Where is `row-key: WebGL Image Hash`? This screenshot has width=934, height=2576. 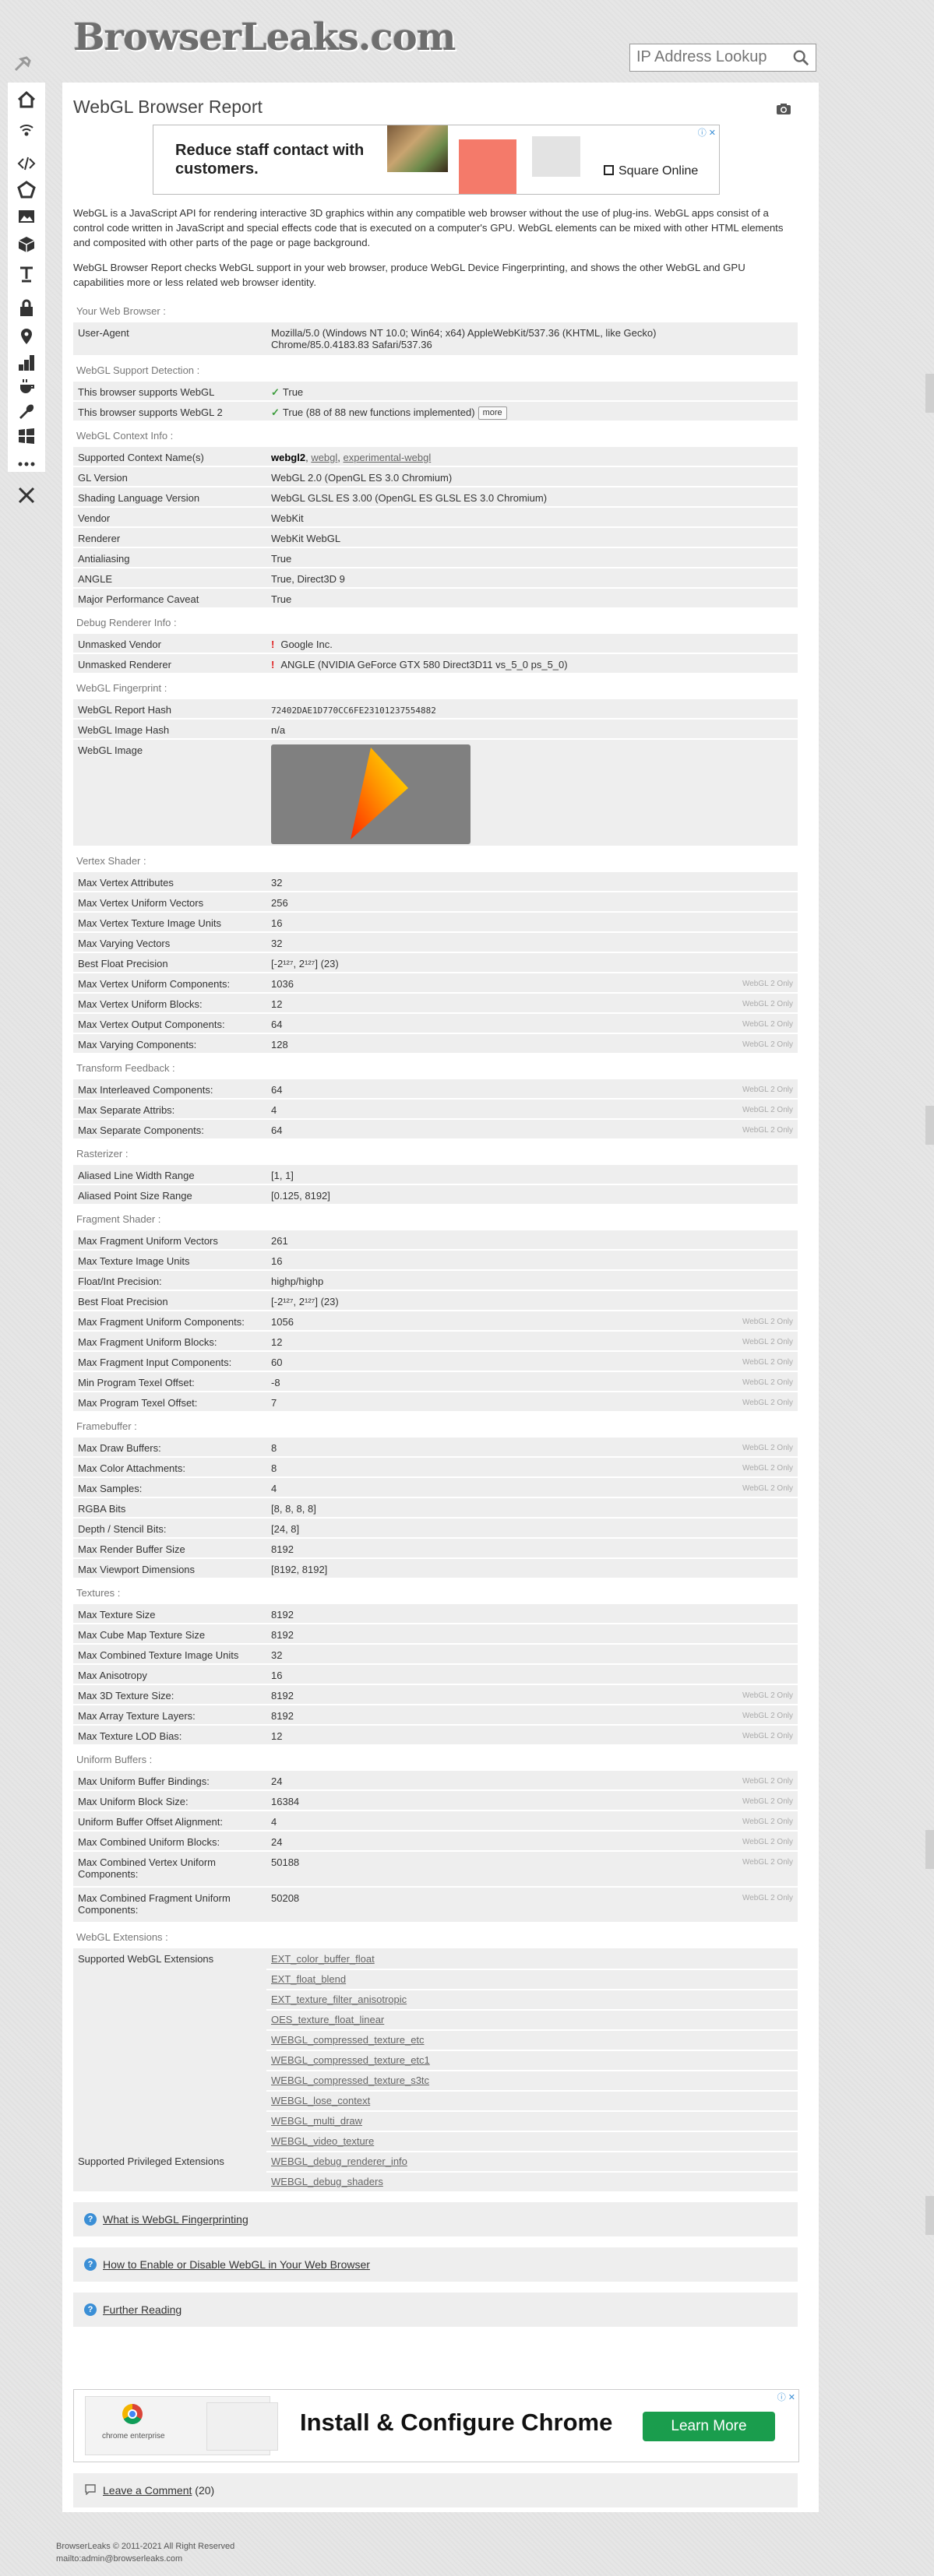
row-key: WebGL Image Hash is located at coordinates (124, 730).